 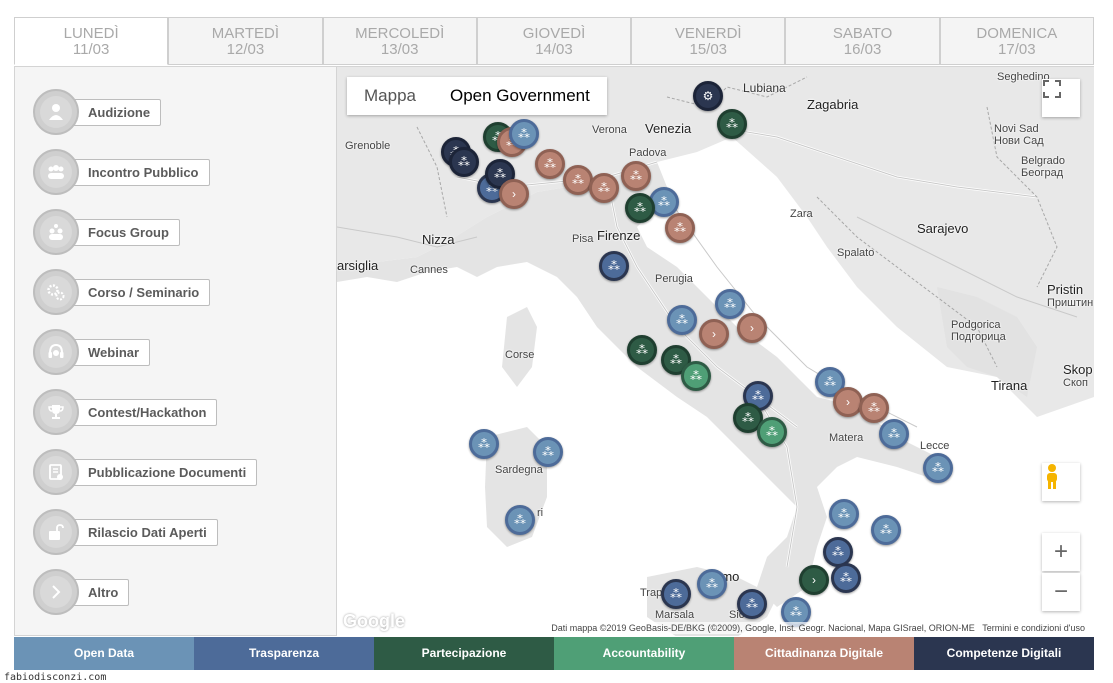 I want to click on tab-domenica: DOMENICA 17/03, so click(x=1016, y=41).